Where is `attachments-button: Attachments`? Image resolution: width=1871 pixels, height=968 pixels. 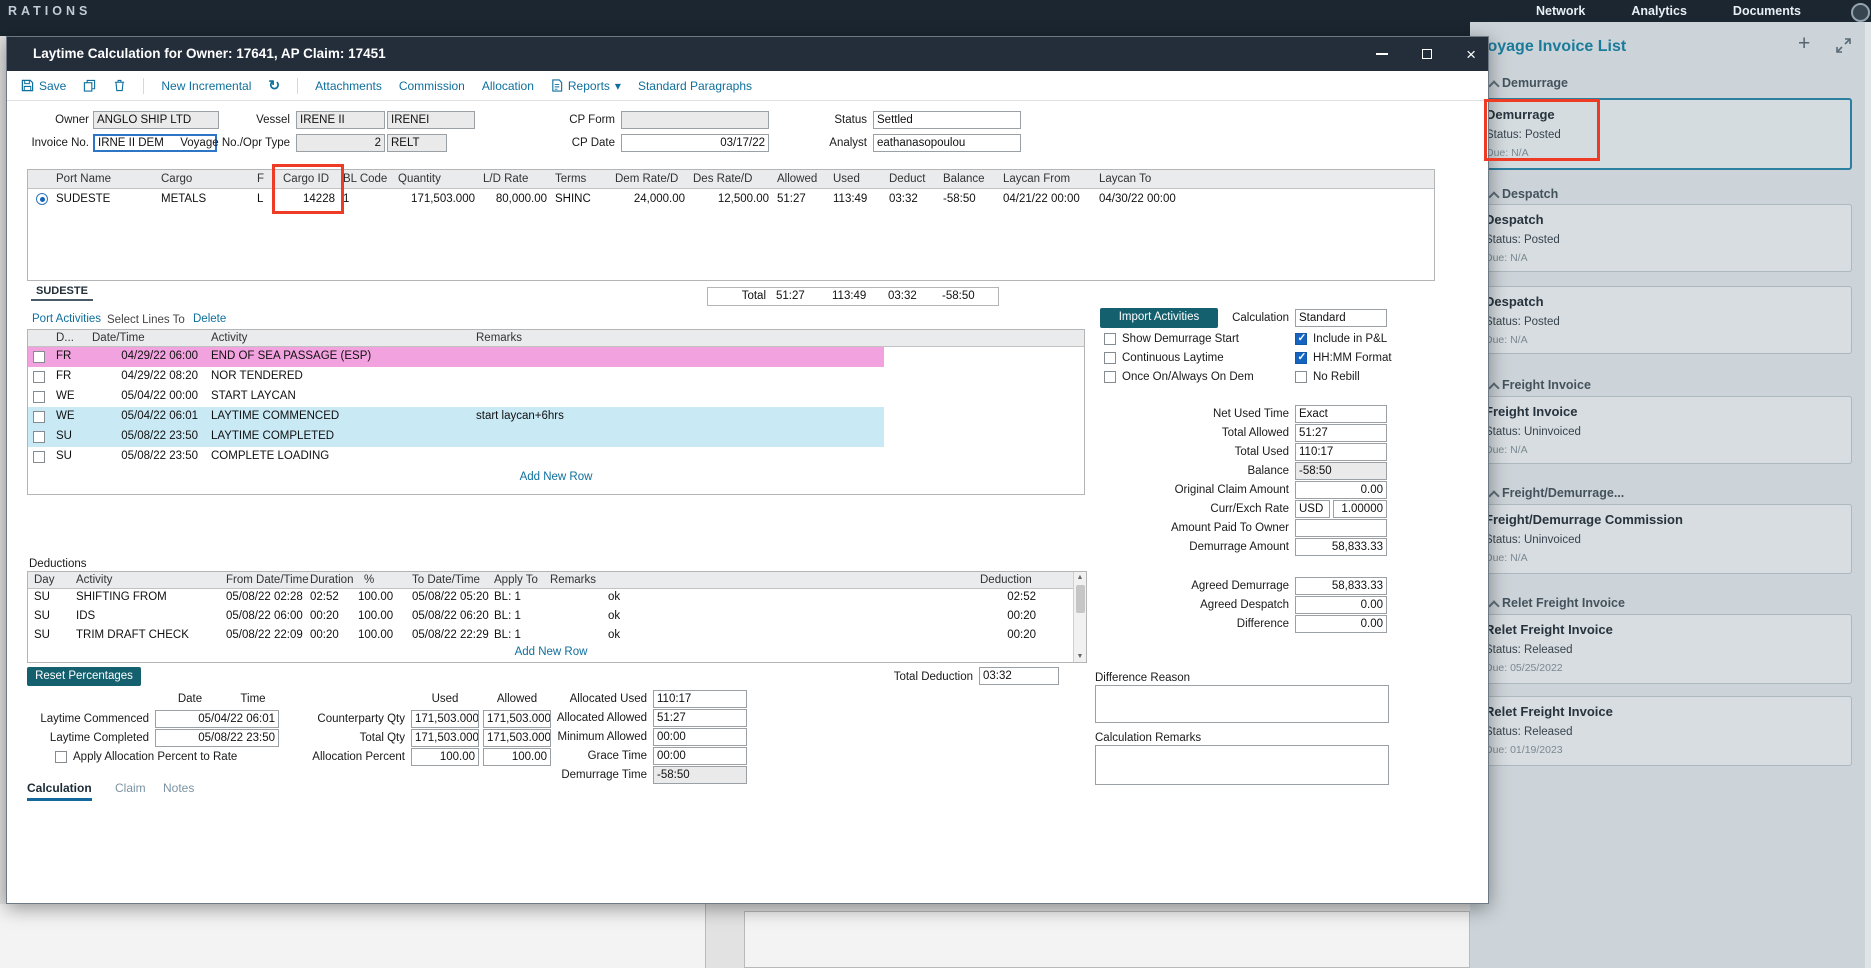
attachments-button: Attachments is located at coordinates (348, 86).